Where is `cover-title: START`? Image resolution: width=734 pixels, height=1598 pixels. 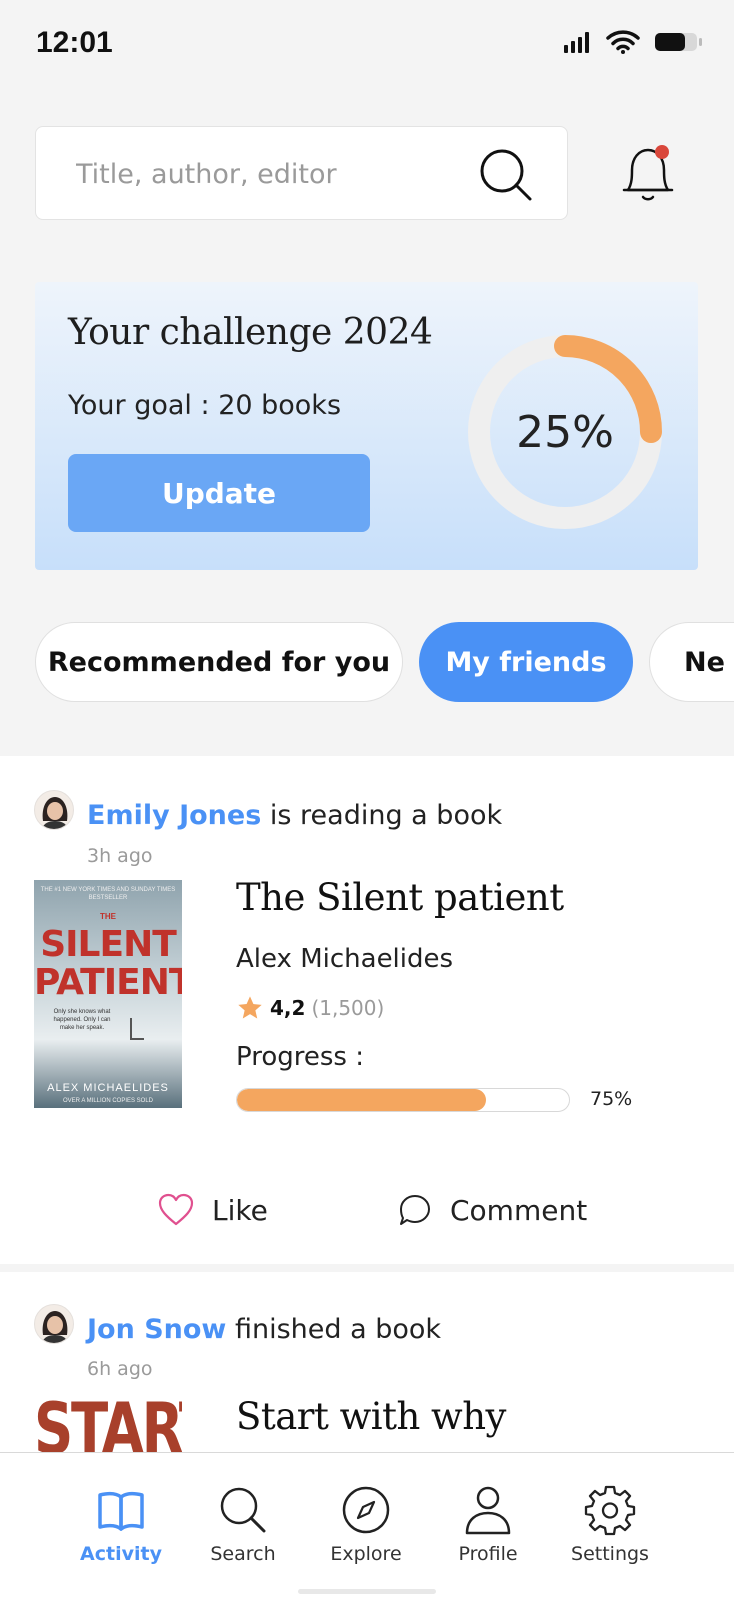
cover-title: START is located at coordinates (108, 1424).